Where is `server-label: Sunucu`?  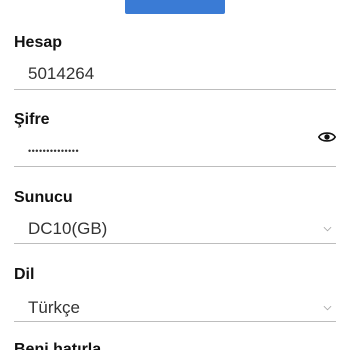 server-label: Sunucu is located at coordinates (43, 197).